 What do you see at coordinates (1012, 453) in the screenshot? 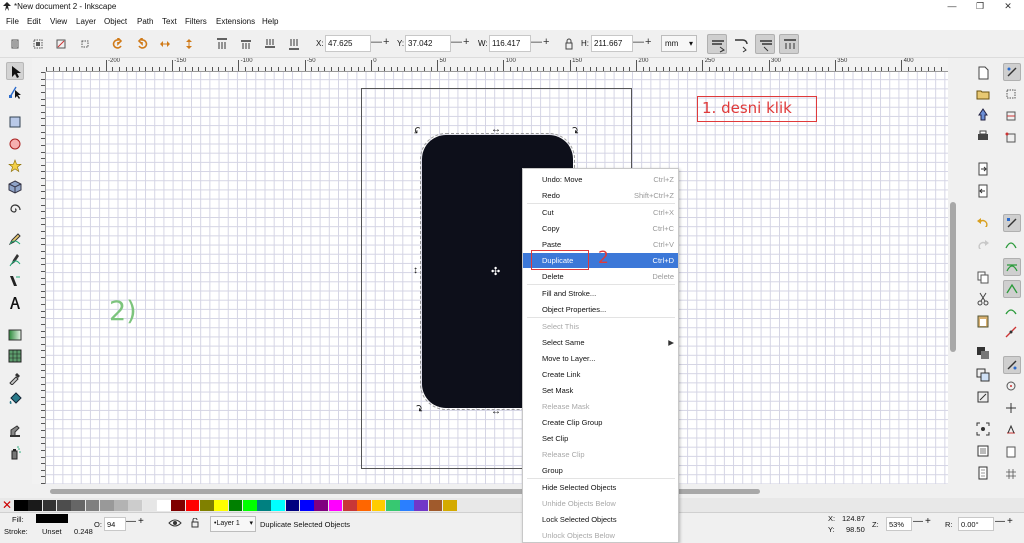
I see `snap-page-border-icon` at bounding box center [1012, 453].